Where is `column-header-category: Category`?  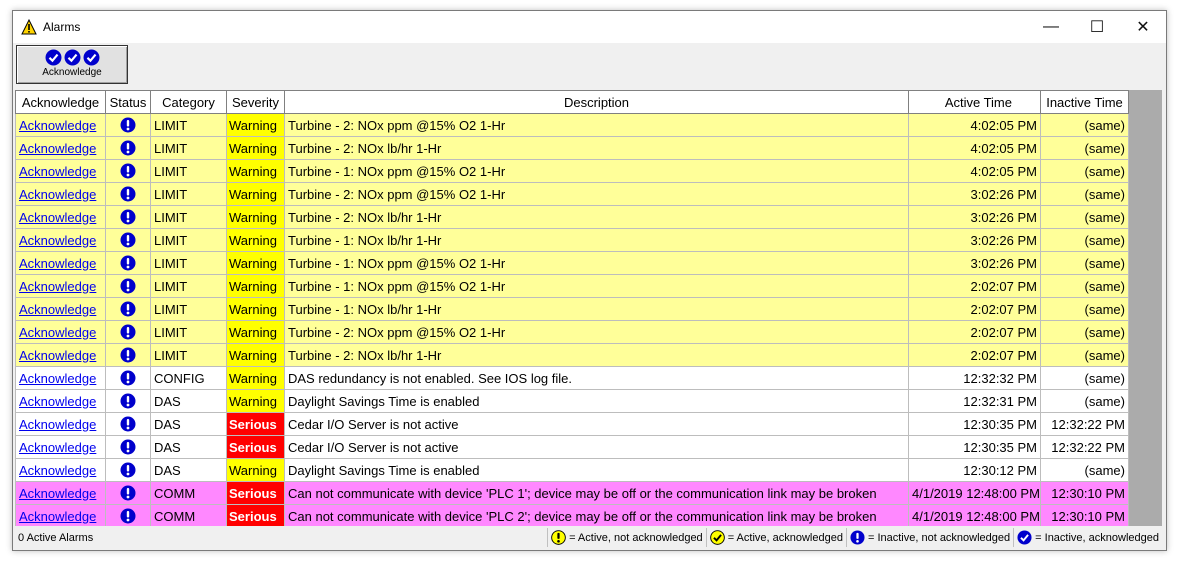 column-header-category: Category is located at coordinates (188, 102).